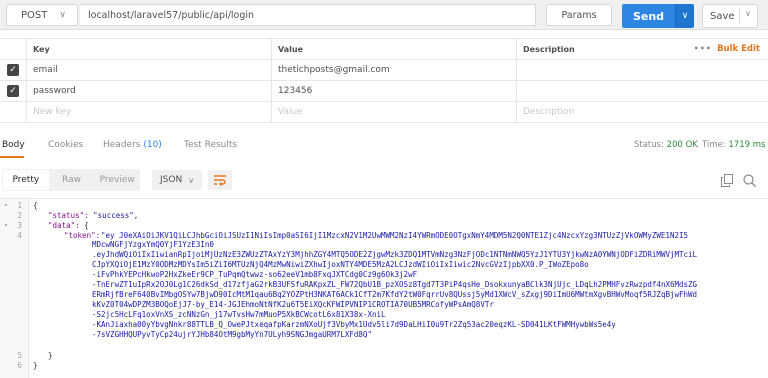  What do you see at coordinates (682, 145) in the screenshot?
I see `status-value: 200 OK` at bounding box center [682, 145].